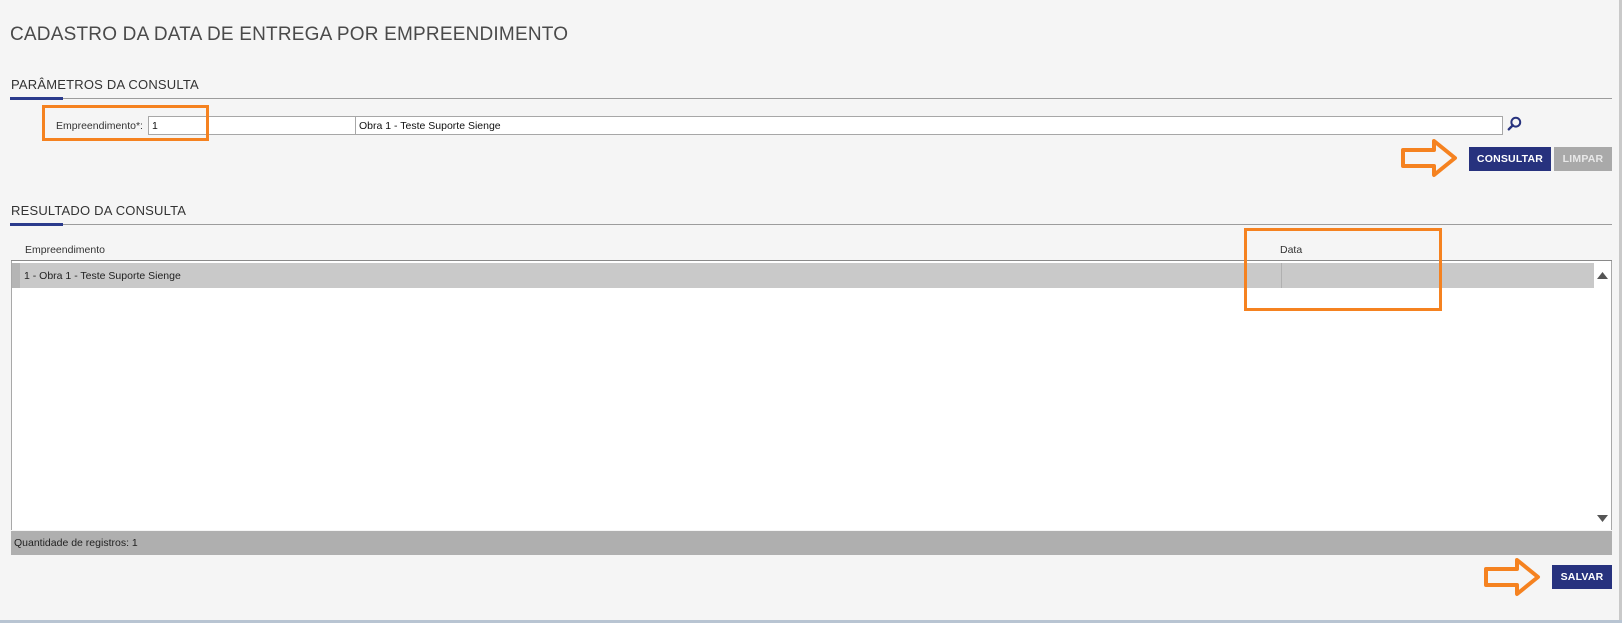 Image resolution: width=1622 pixels, height=623 pixels. What do you see at coordinates (811, 89) in the screenshot?
I see `params-section-header: PARÂMETROS DA CONSULTA` at bounding box center [811, 89].